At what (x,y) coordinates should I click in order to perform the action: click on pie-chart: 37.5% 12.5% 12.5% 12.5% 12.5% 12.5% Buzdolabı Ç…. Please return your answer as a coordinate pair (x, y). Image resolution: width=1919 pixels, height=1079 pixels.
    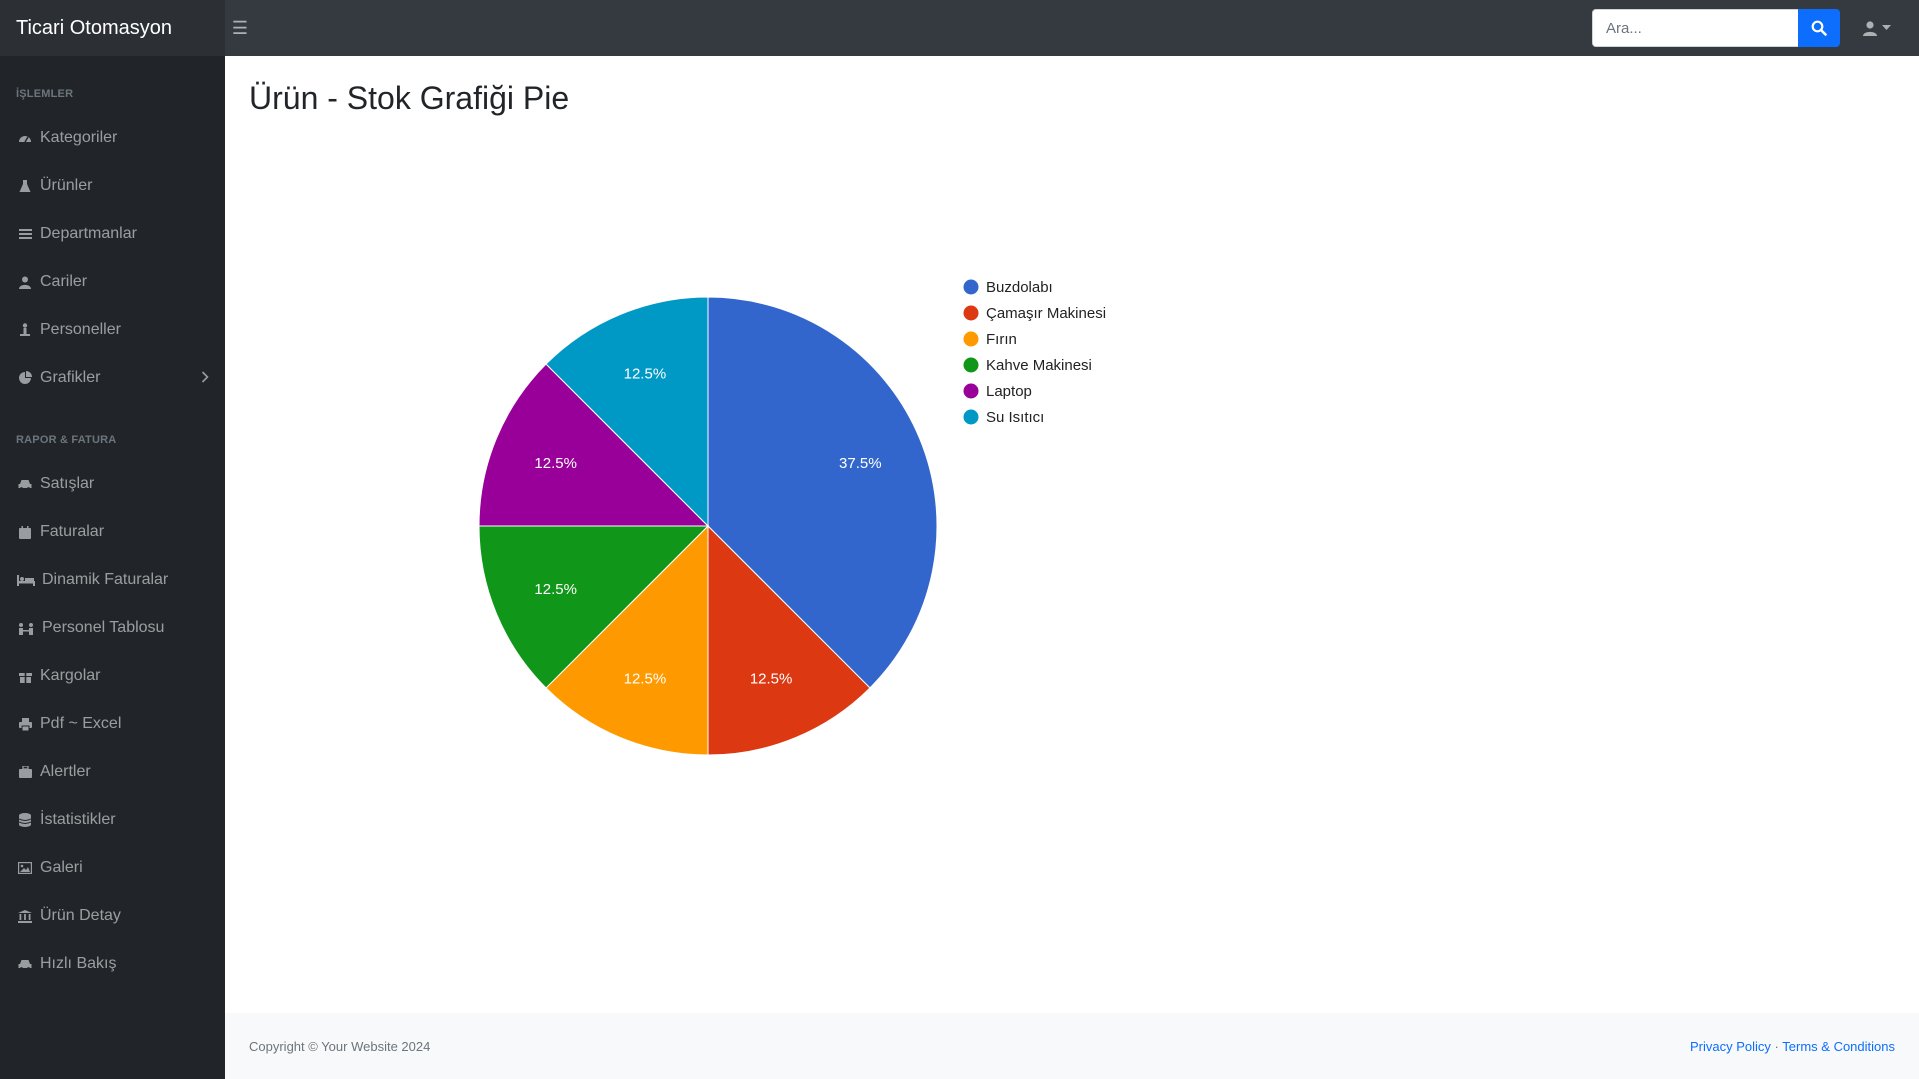
    Looking at the image, I should click on (792, 517).